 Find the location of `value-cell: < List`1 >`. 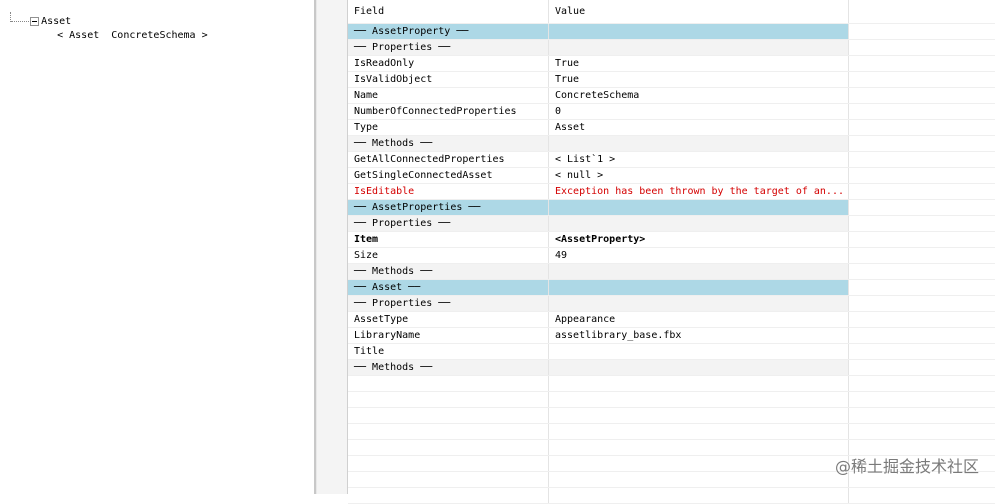

value-cell: < List`1 > is located at coordinates (698, 159).